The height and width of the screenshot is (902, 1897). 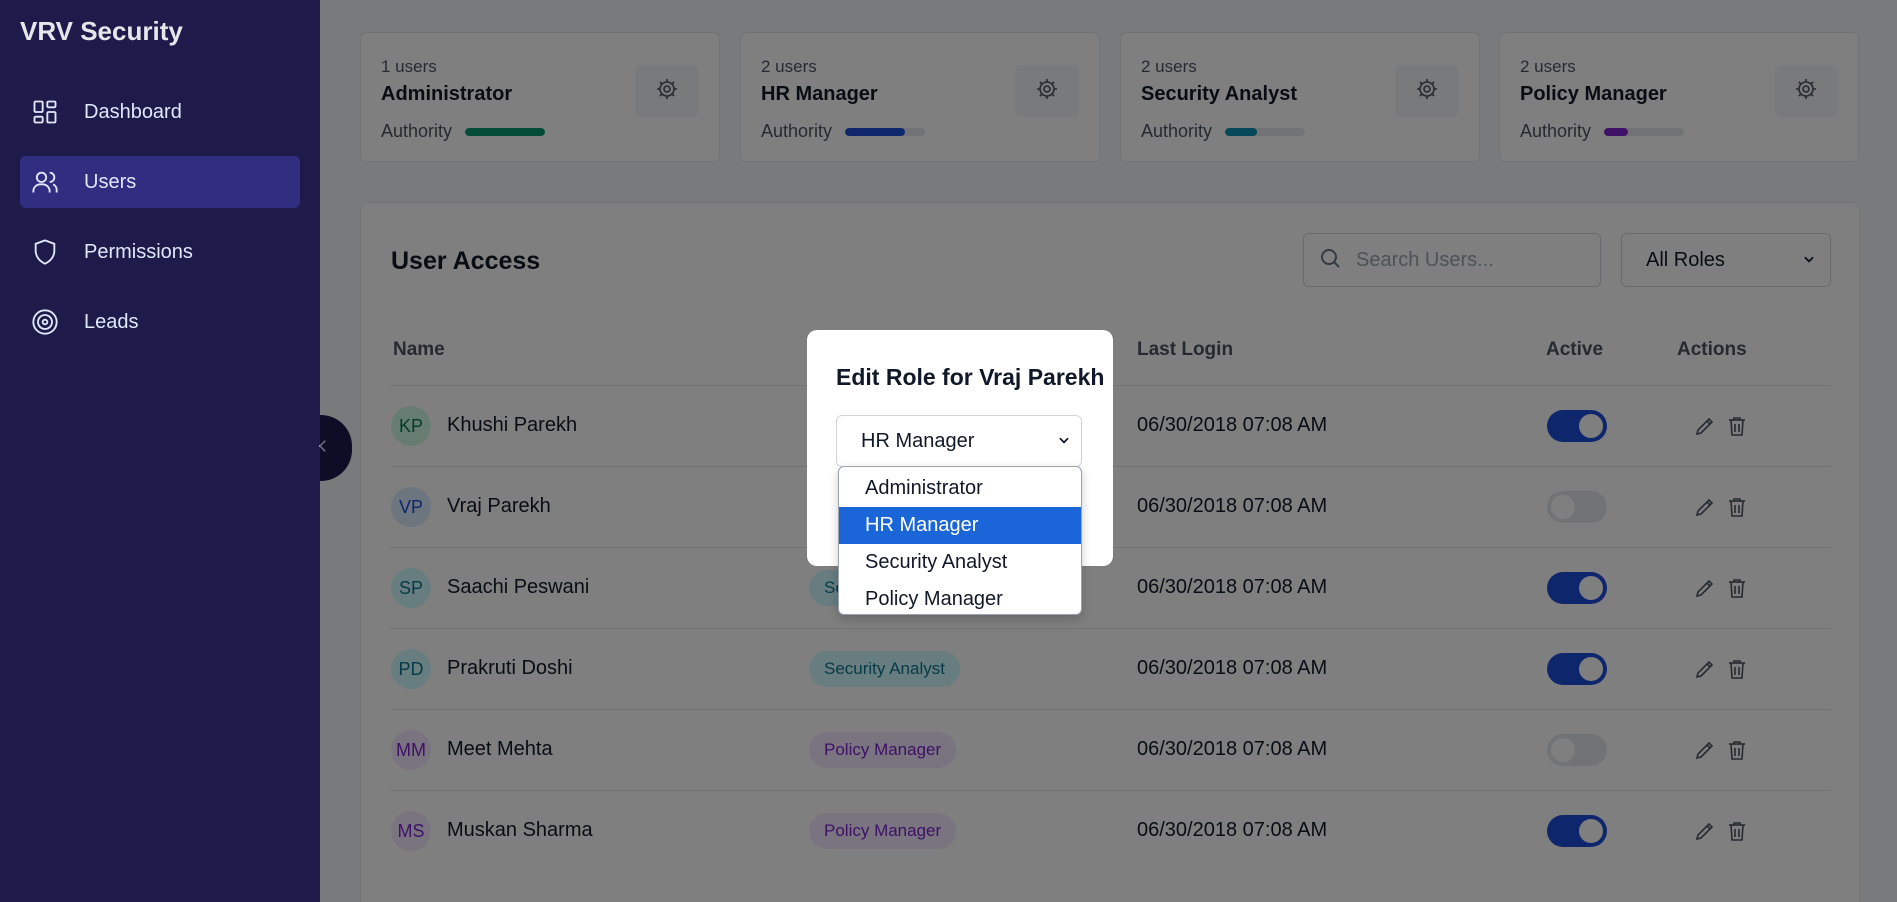 What do you see at coordinates (45, 182) in the screenshot?
I see `users-icon` at bounding box center [45, 182].